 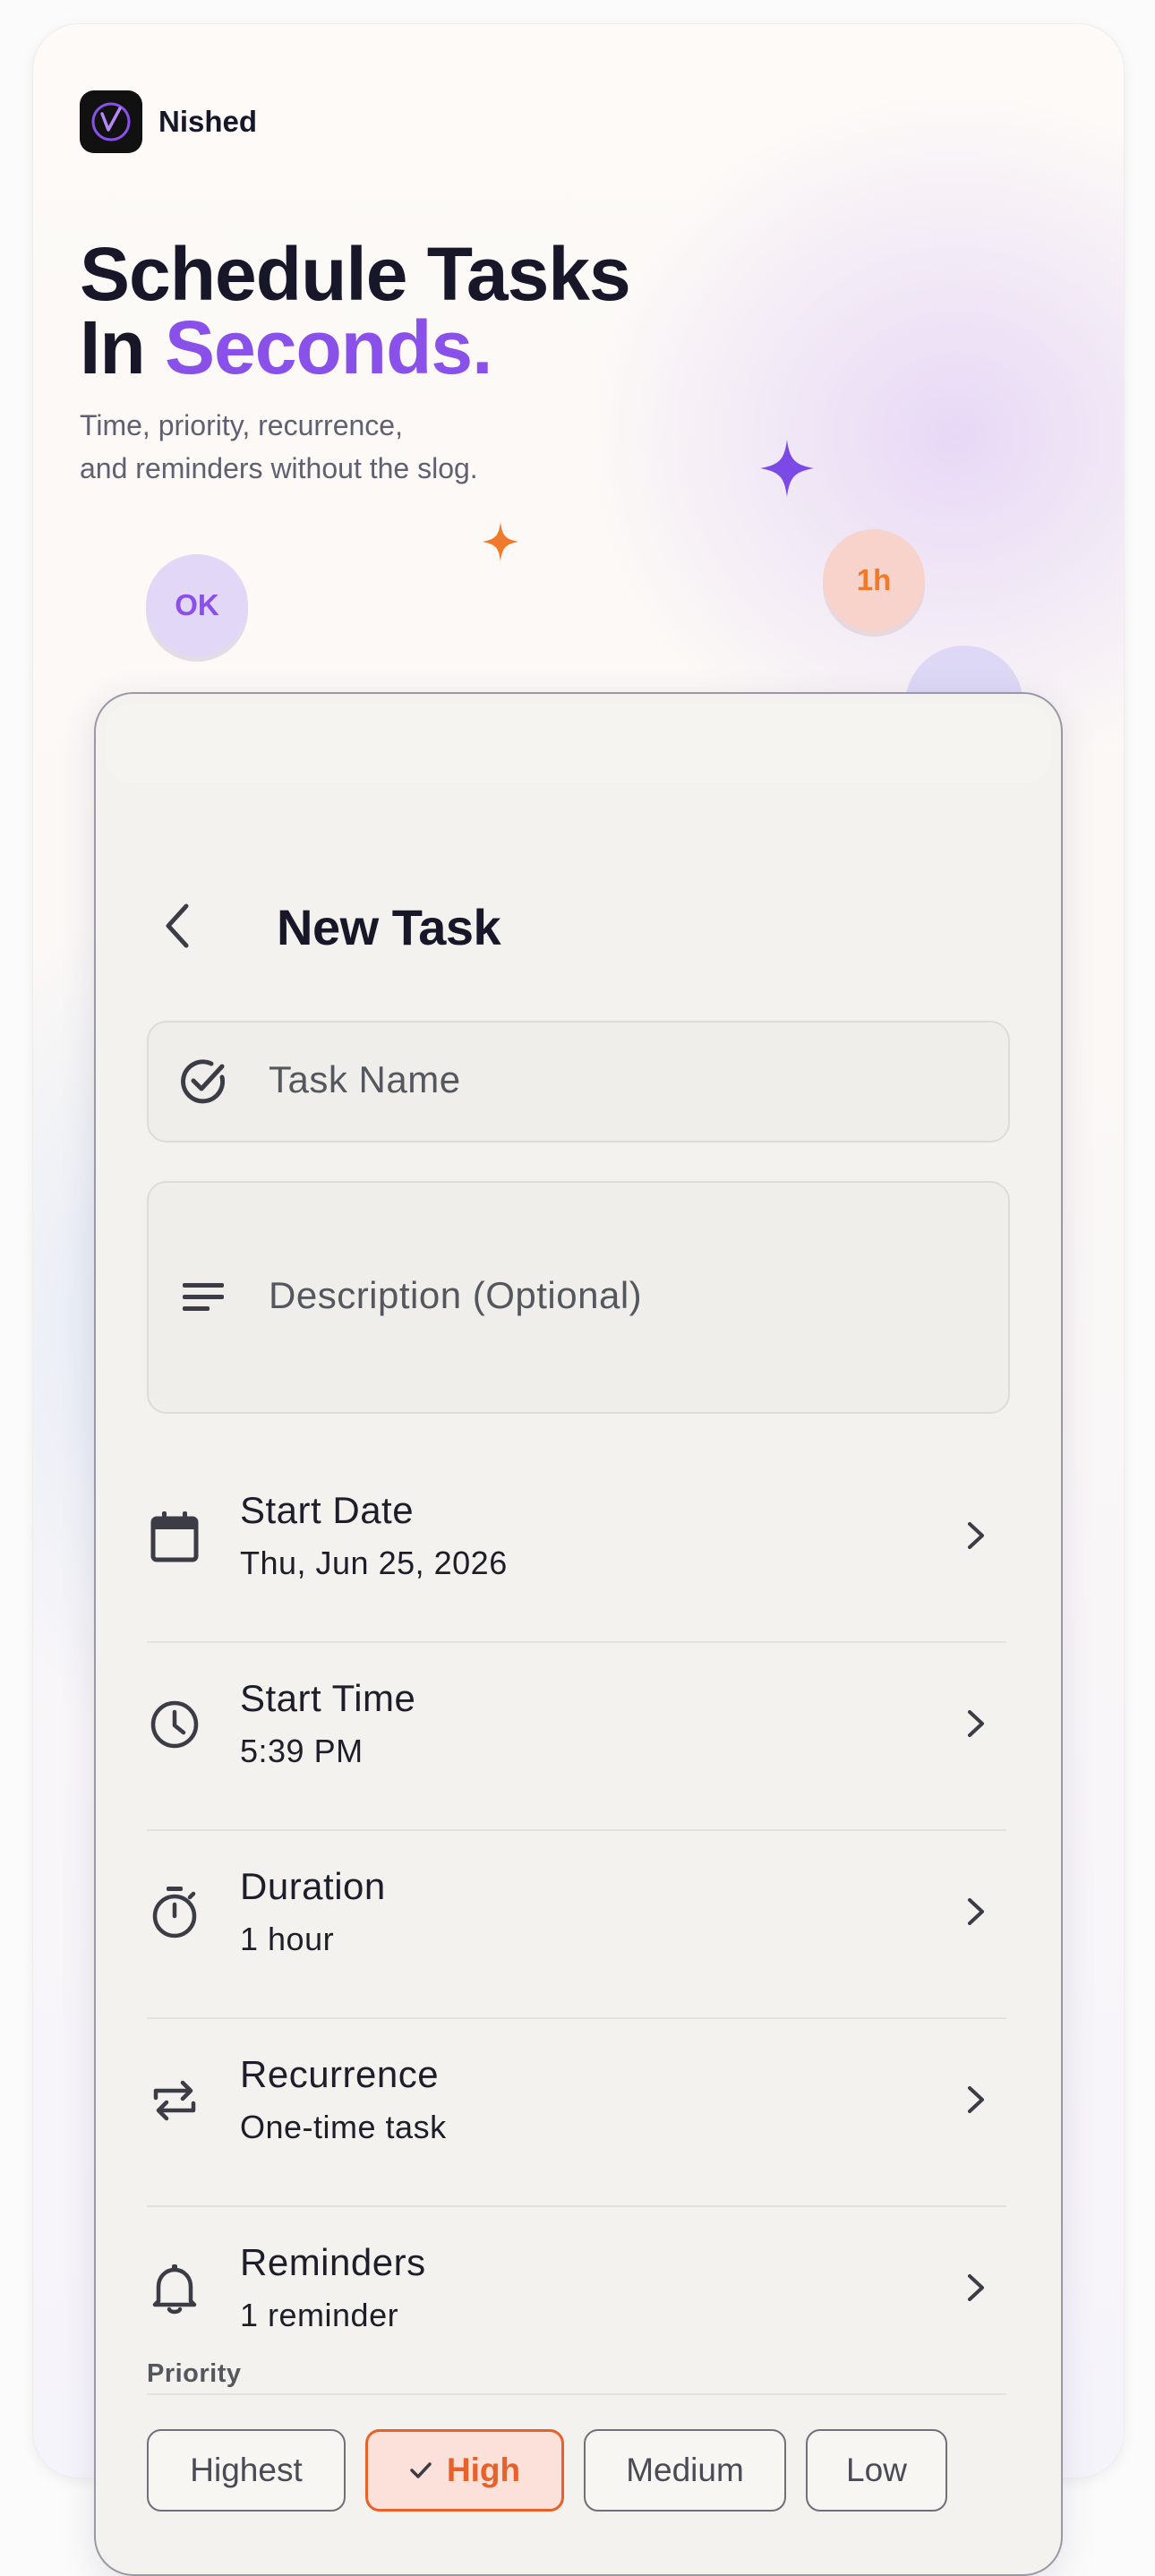 I want to click on priority-chip-medium: Medium, so click(x=685, y=2470).